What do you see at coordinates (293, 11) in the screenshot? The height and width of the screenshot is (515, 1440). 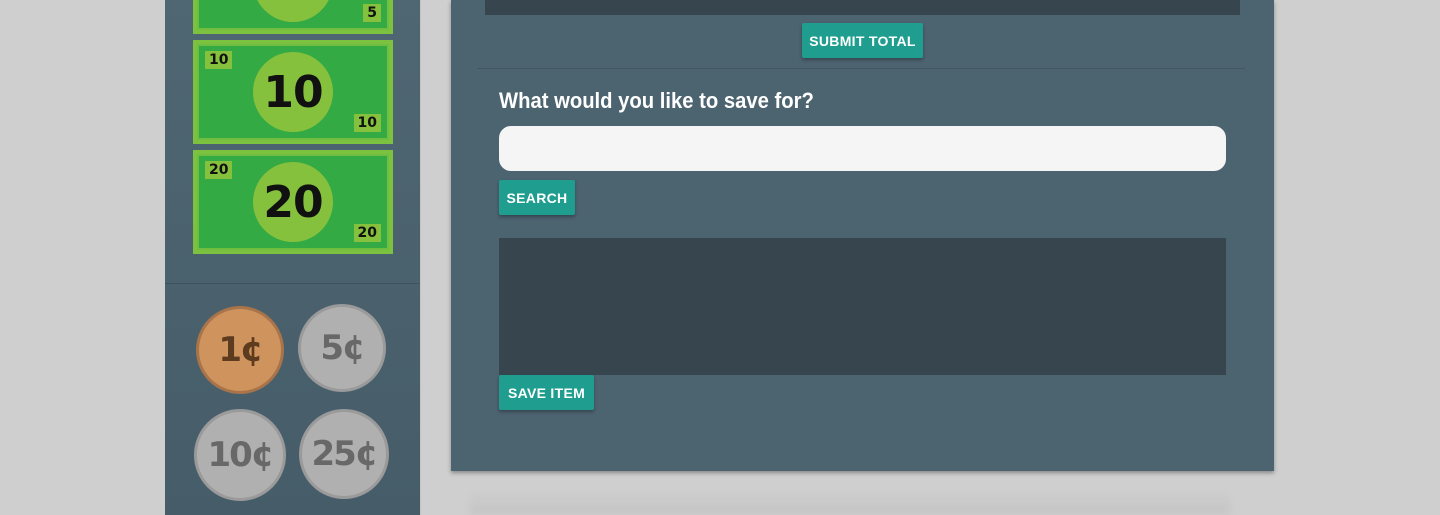 I see `bill-center` at bounding box center [293, 11].